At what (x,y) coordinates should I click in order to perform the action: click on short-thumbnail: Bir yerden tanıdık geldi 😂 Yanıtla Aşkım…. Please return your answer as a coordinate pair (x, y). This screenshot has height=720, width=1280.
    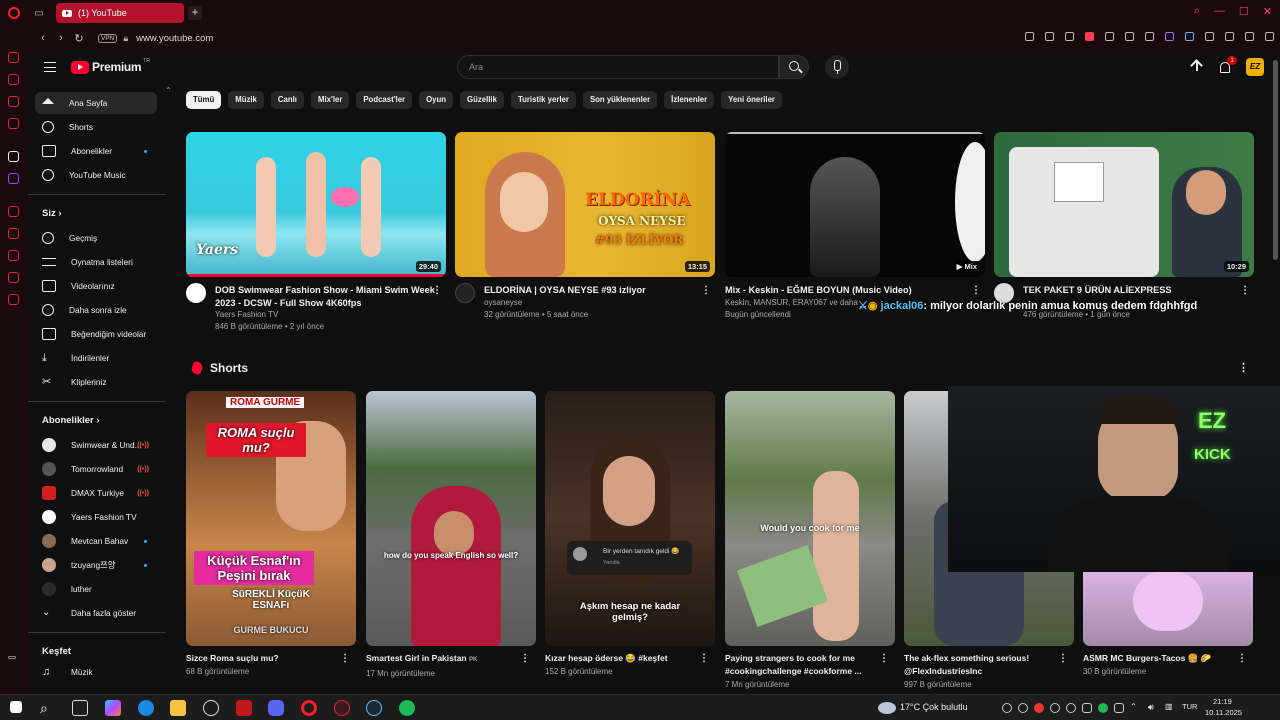
    Looking at the image, I should click on (630, 518).